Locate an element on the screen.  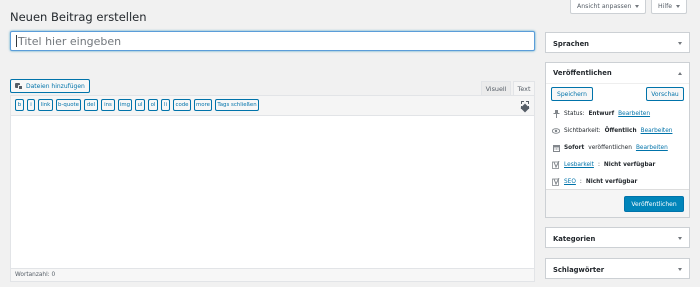
quicktag-del-button: del is located at coordinates (91, 105).